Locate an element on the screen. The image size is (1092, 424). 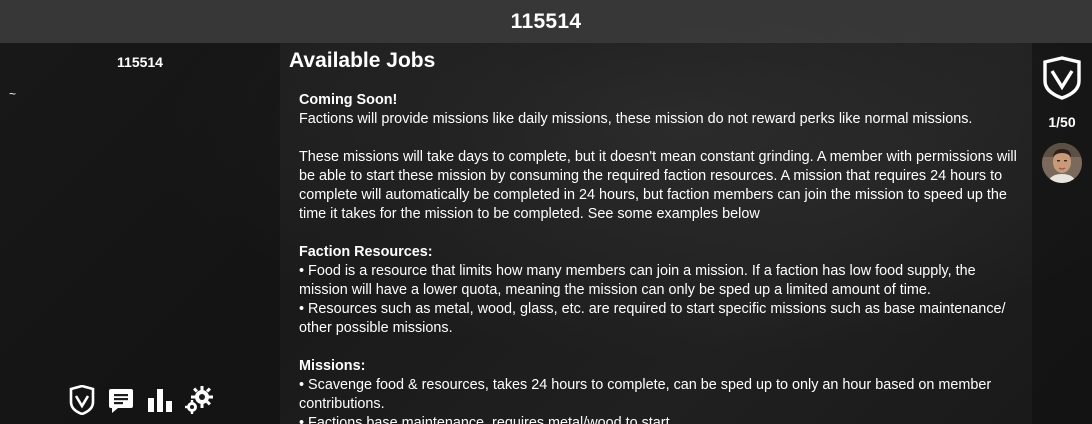
stats-button is located at coordinates (160, 400).